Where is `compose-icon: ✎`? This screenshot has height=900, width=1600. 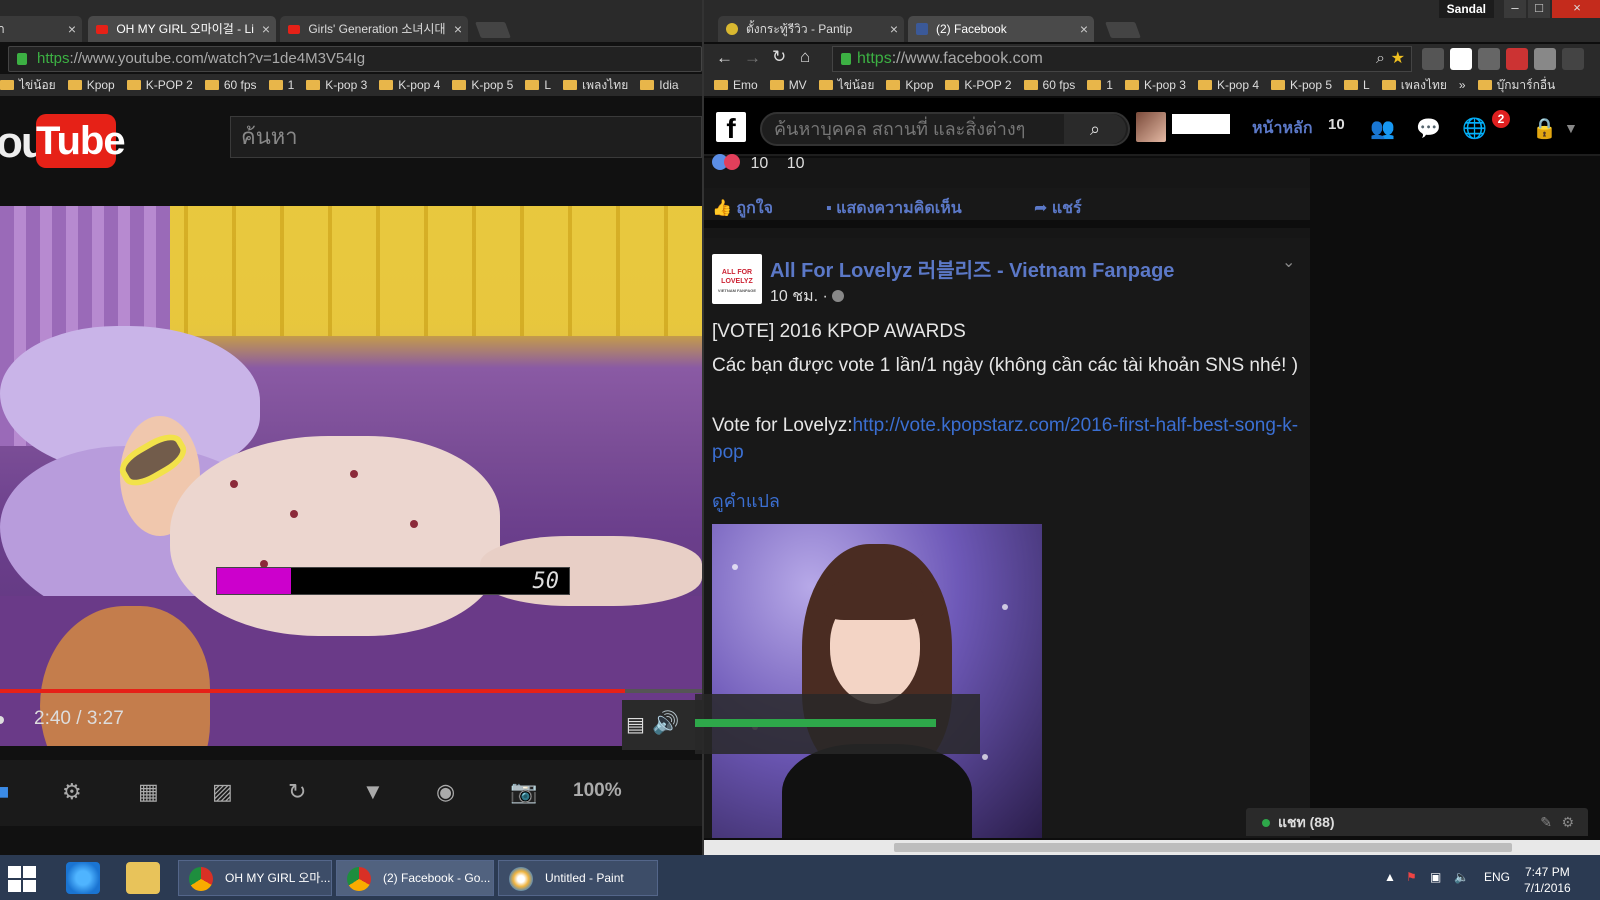
compose-icon: ✎ is located at coordinates (1546, 822).